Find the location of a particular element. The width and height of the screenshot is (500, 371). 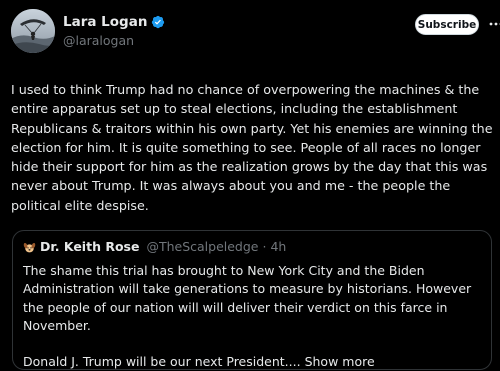

quote-time: 4h is located at coordinates (278, 247).